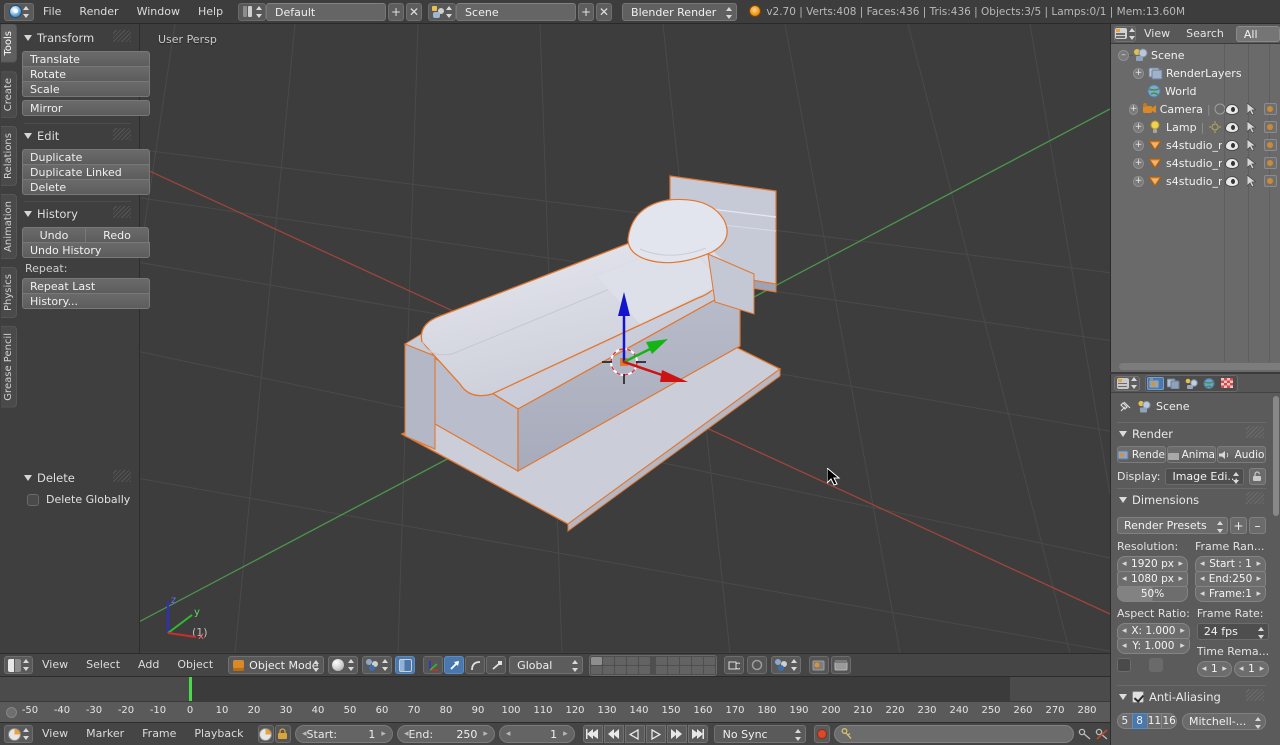 This screenshot has height=745, width=1280. I want to click on scene-name: Scene, so click(516, 11).